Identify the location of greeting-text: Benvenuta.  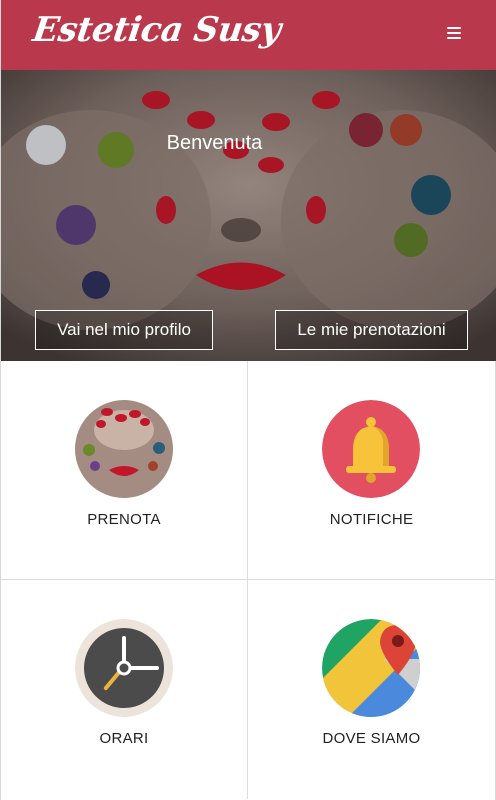
(214, 143).